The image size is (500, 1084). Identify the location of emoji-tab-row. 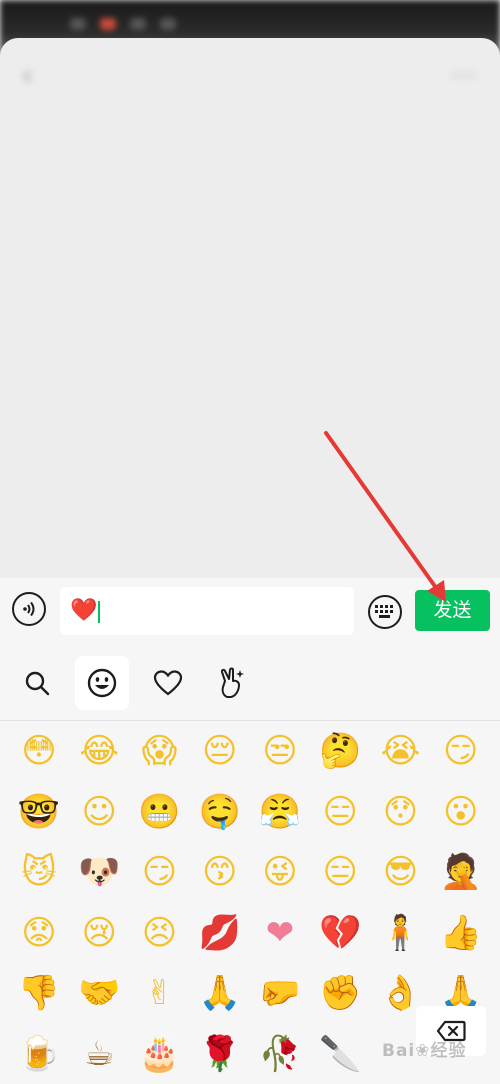
(250, 684).